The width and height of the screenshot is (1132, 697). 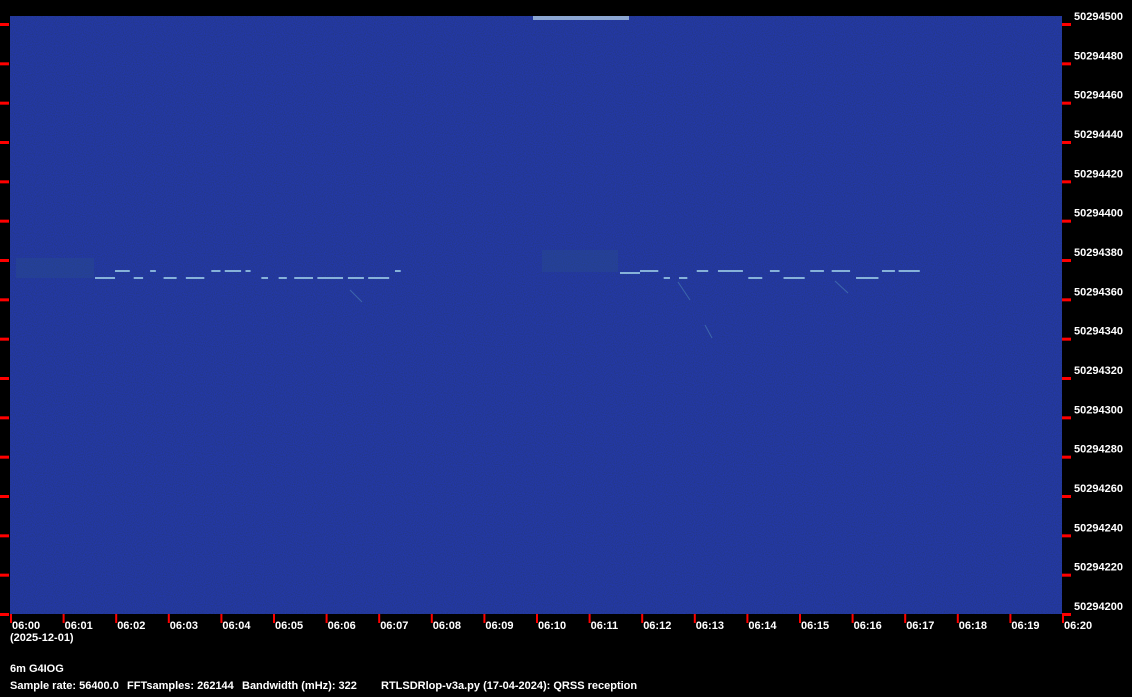 I want to click on x-tick-label: 06:11, so click(x=605, y=626).